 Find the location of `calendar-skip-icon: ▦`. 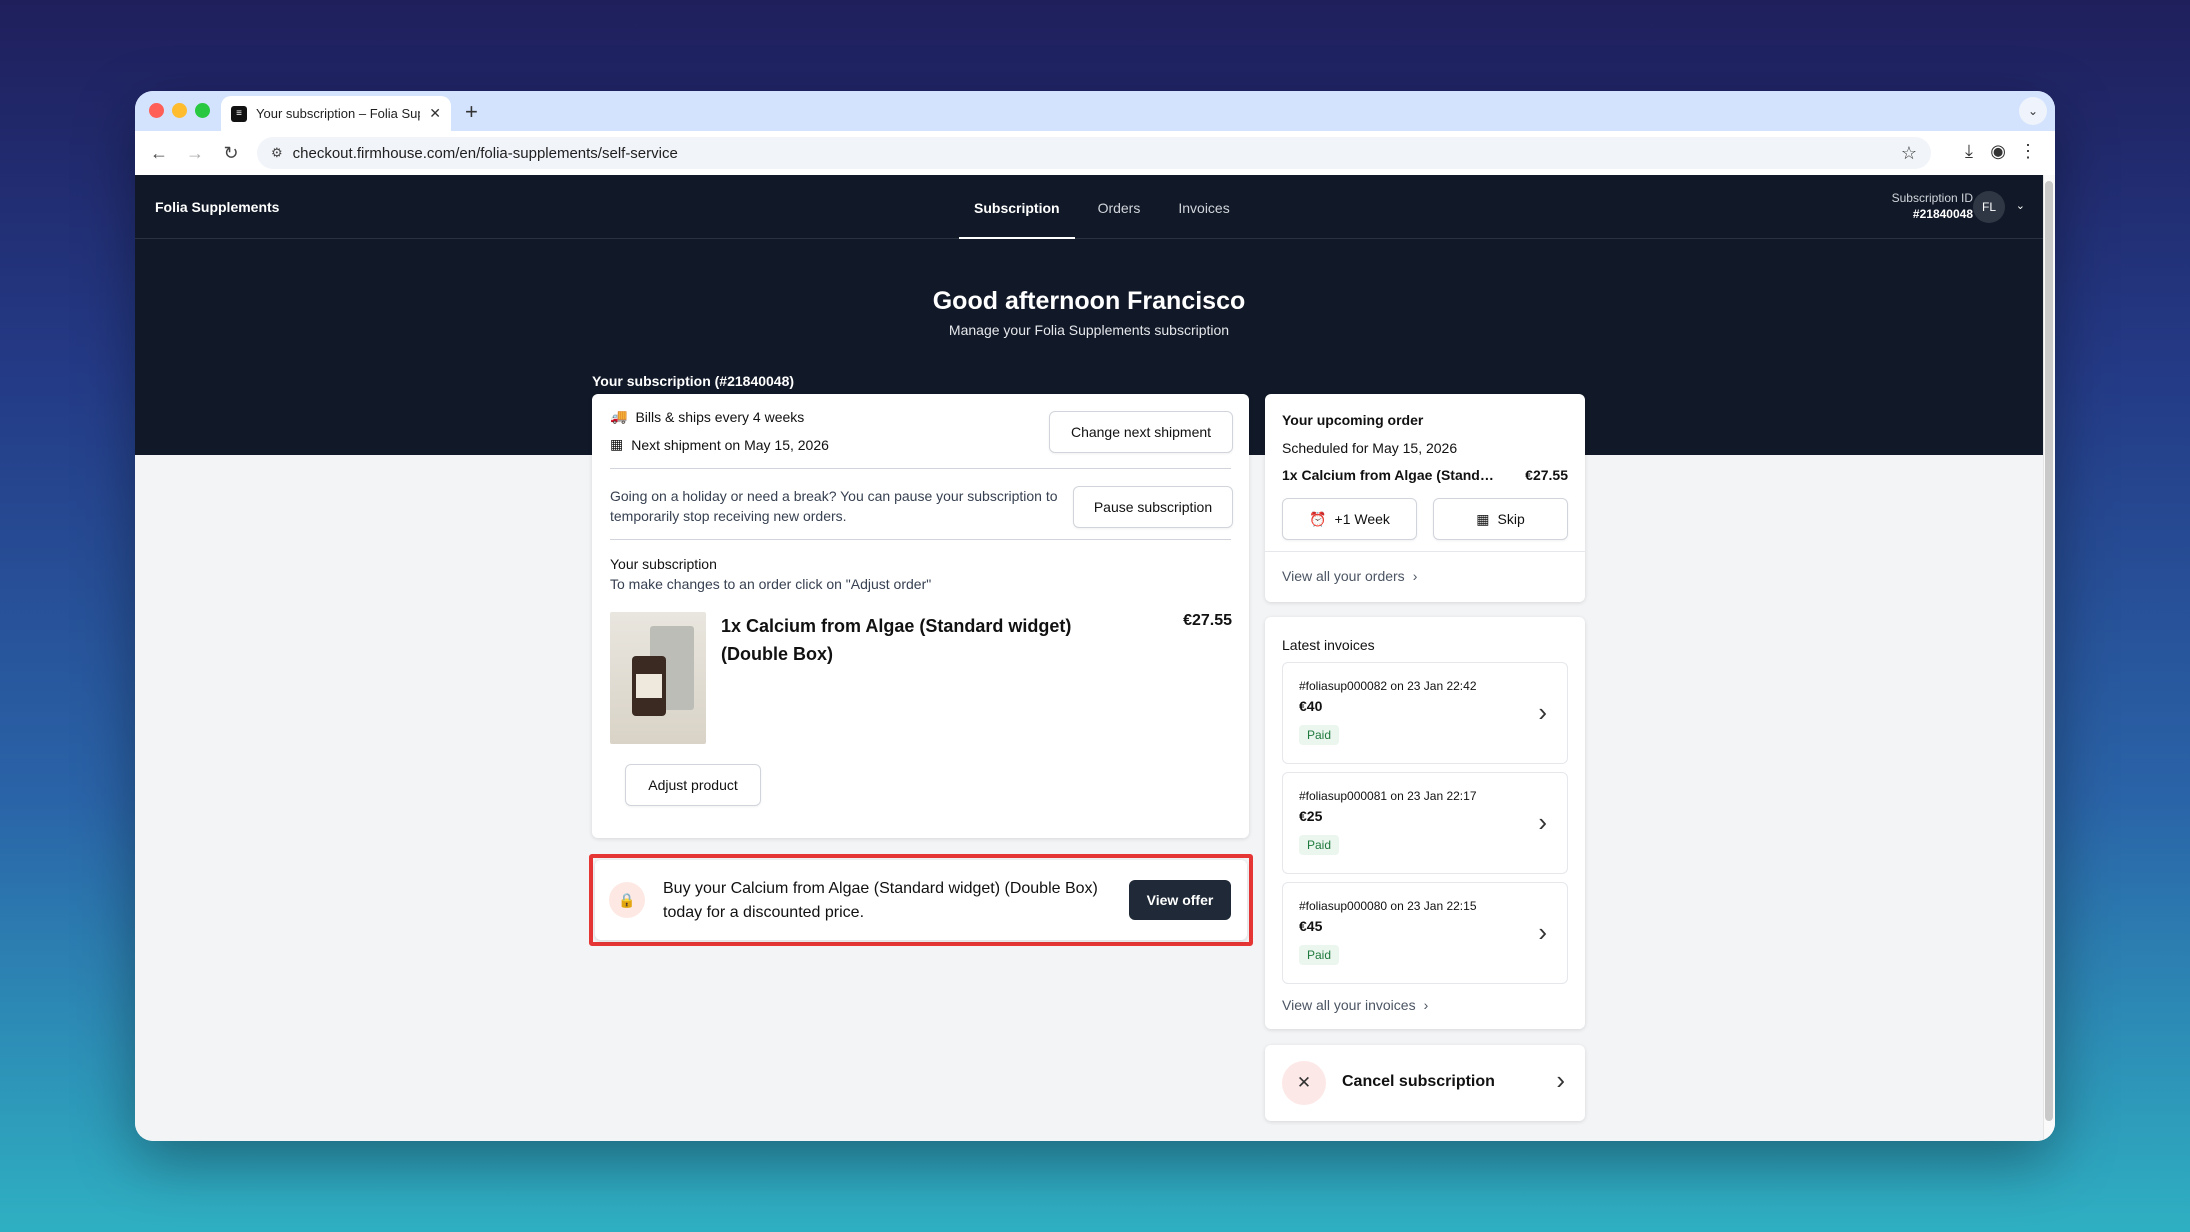

calendar-skip-icon: ▦ is located at coordinates (1483, 518).